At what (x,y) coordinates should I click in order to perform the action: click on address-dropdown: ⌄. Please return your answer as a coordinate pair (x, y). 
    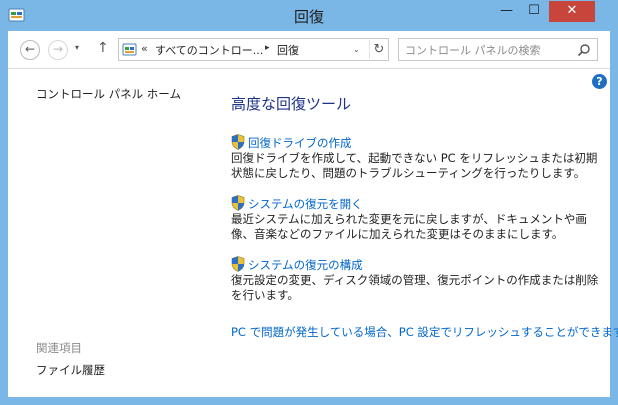
    Looking at the image, I should click on (356, 49).